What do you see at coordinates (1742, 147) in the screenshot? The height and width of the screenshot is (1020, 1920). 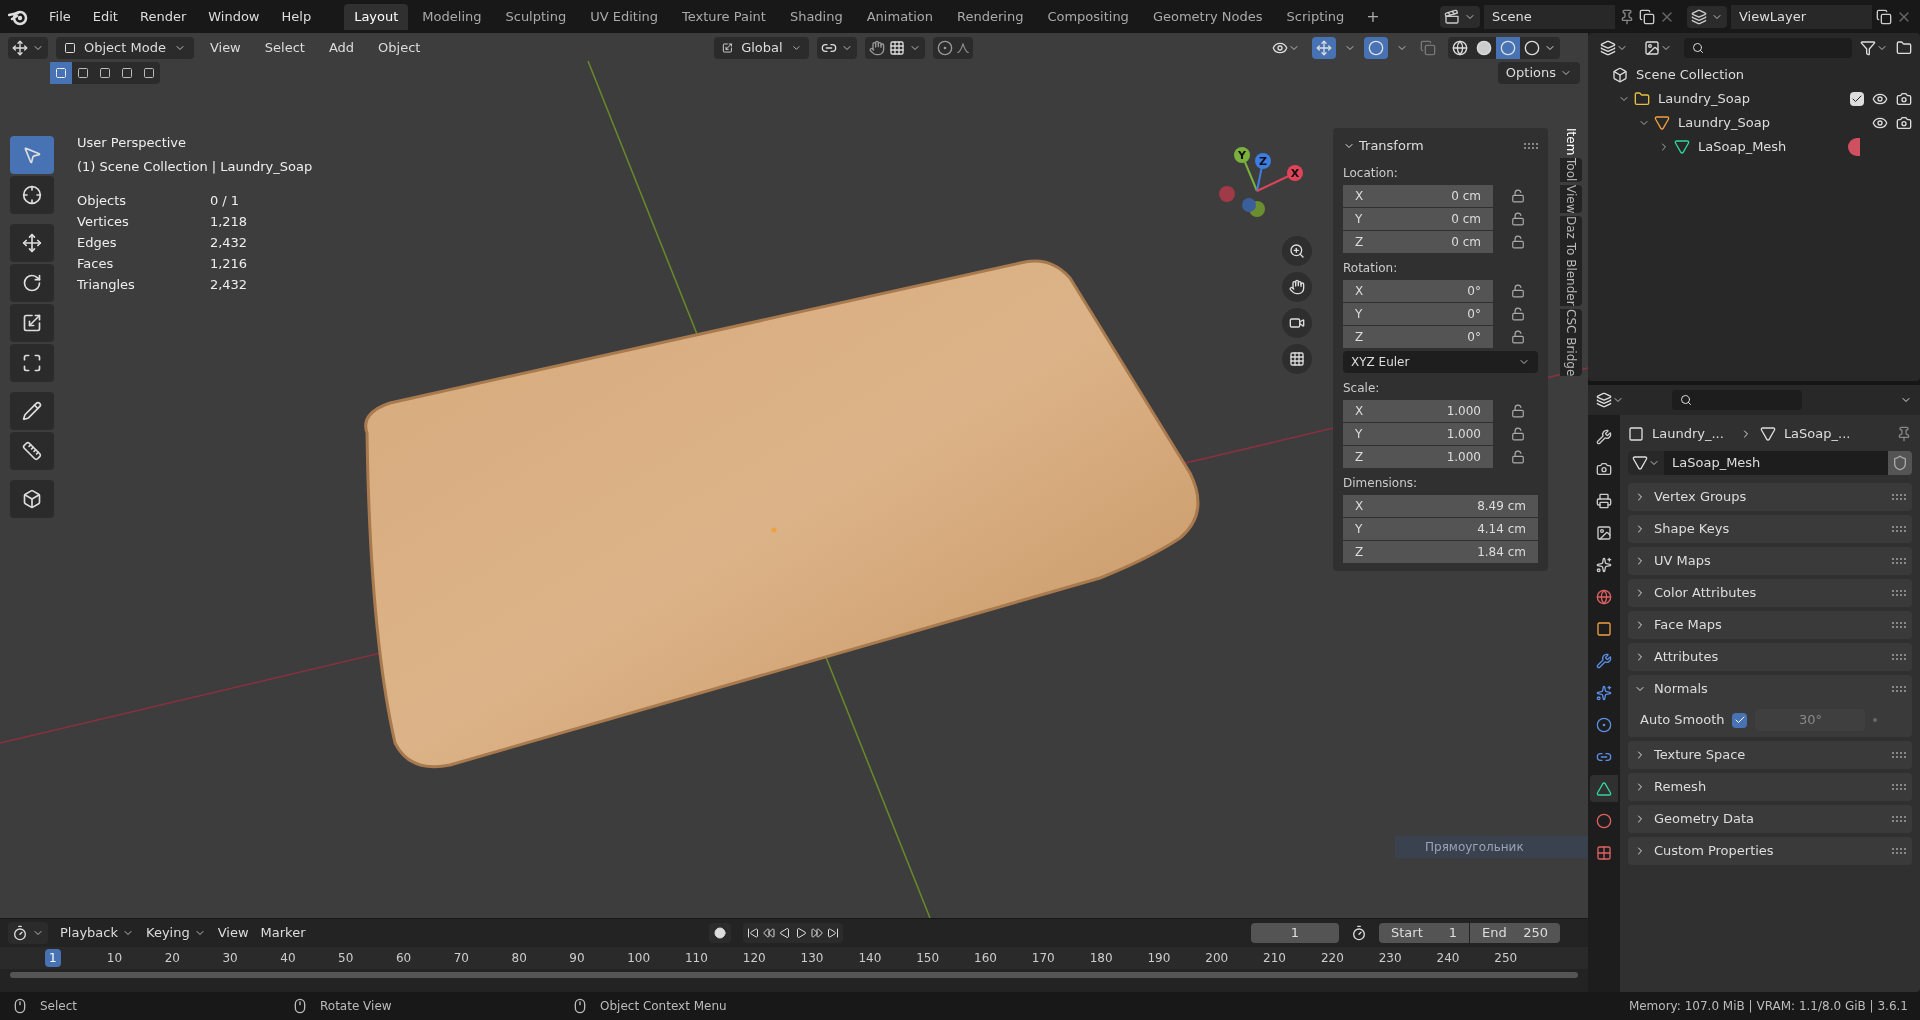 I see `outliner-item-label: LaSoap_Mesh` at bounding box center [1742, 147].